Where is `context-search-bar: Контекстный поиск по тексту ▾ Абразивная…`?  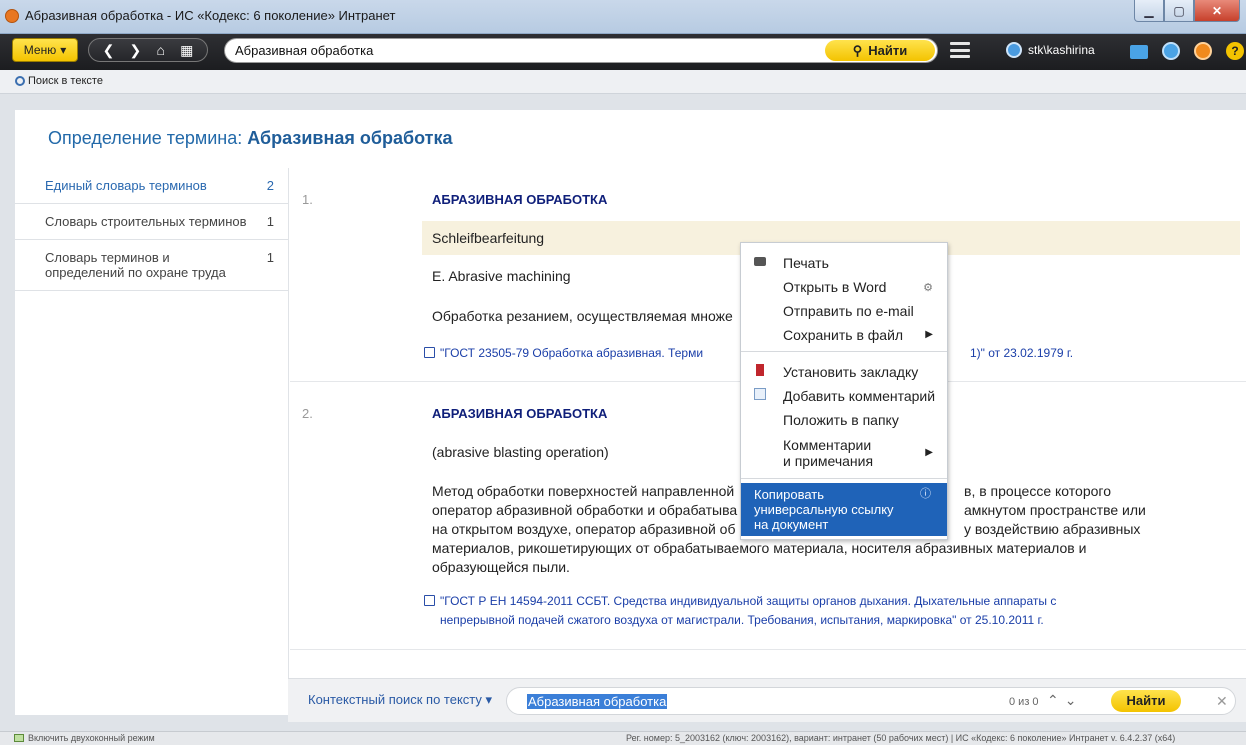 context-search-bar: Контекстный поиск по тексту ▾ Абразивная… is located at coordinates (767, 700).